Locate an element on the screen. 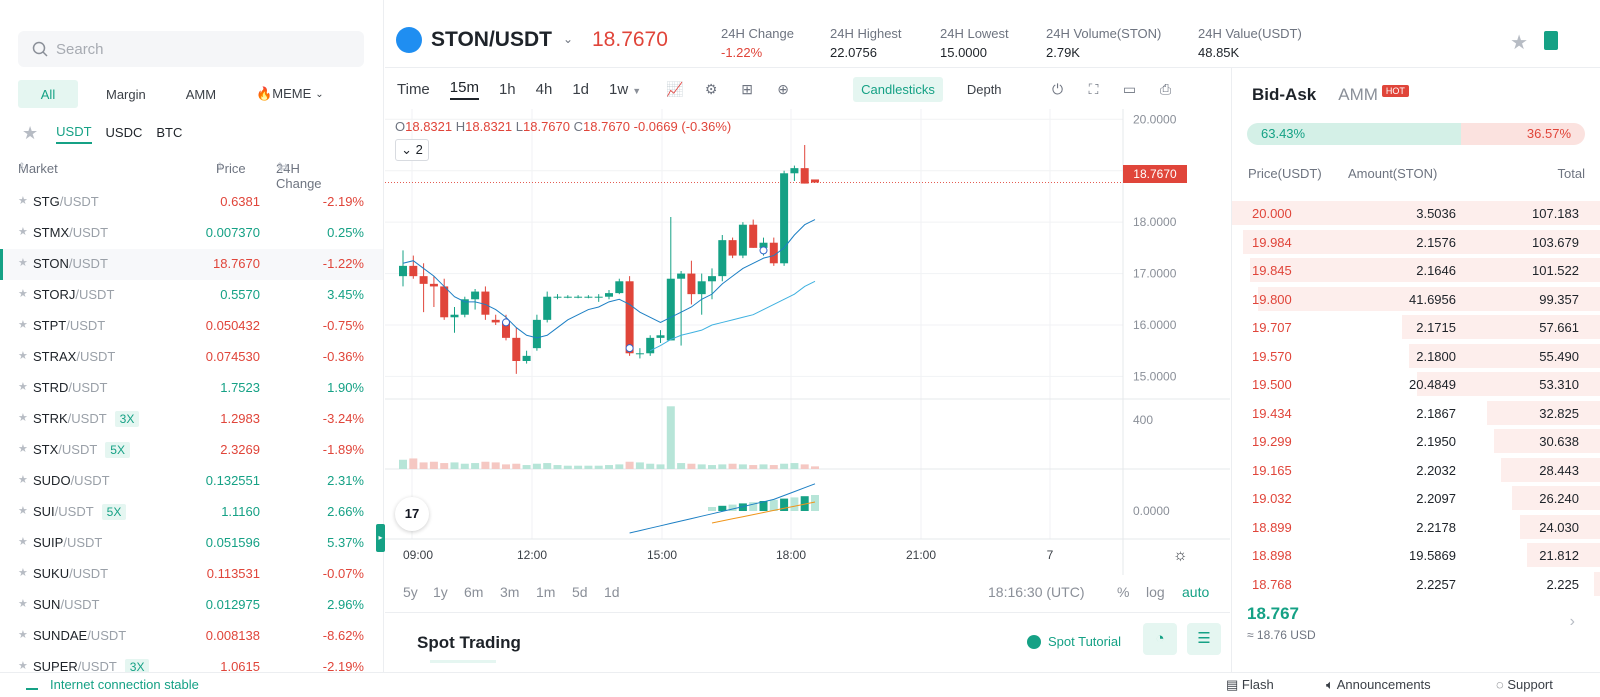 The width and height of the screenshot is (1600, 697). pair-name: STON/USDT is located at coordinates (491, 40).